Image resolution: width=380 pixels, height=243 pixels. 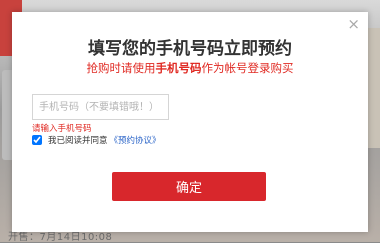 What do you see at coordinates (190, 49) in the screenshot?
I see `dialog-title: 填写您的手机号码立即预约` at bounding box center [190, 49].